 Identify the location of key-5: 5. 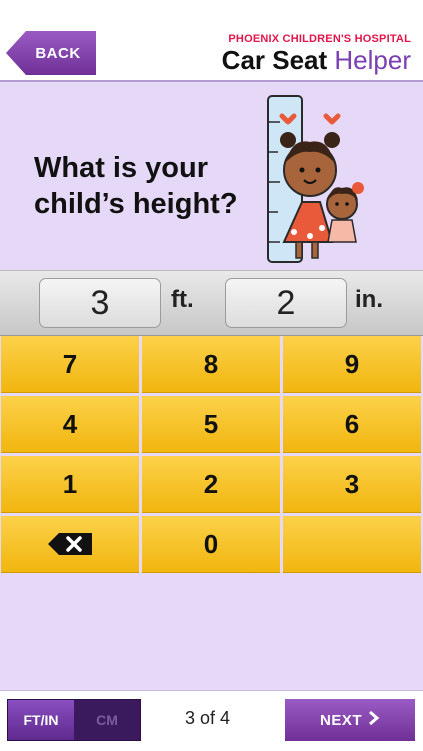
(211, 424).